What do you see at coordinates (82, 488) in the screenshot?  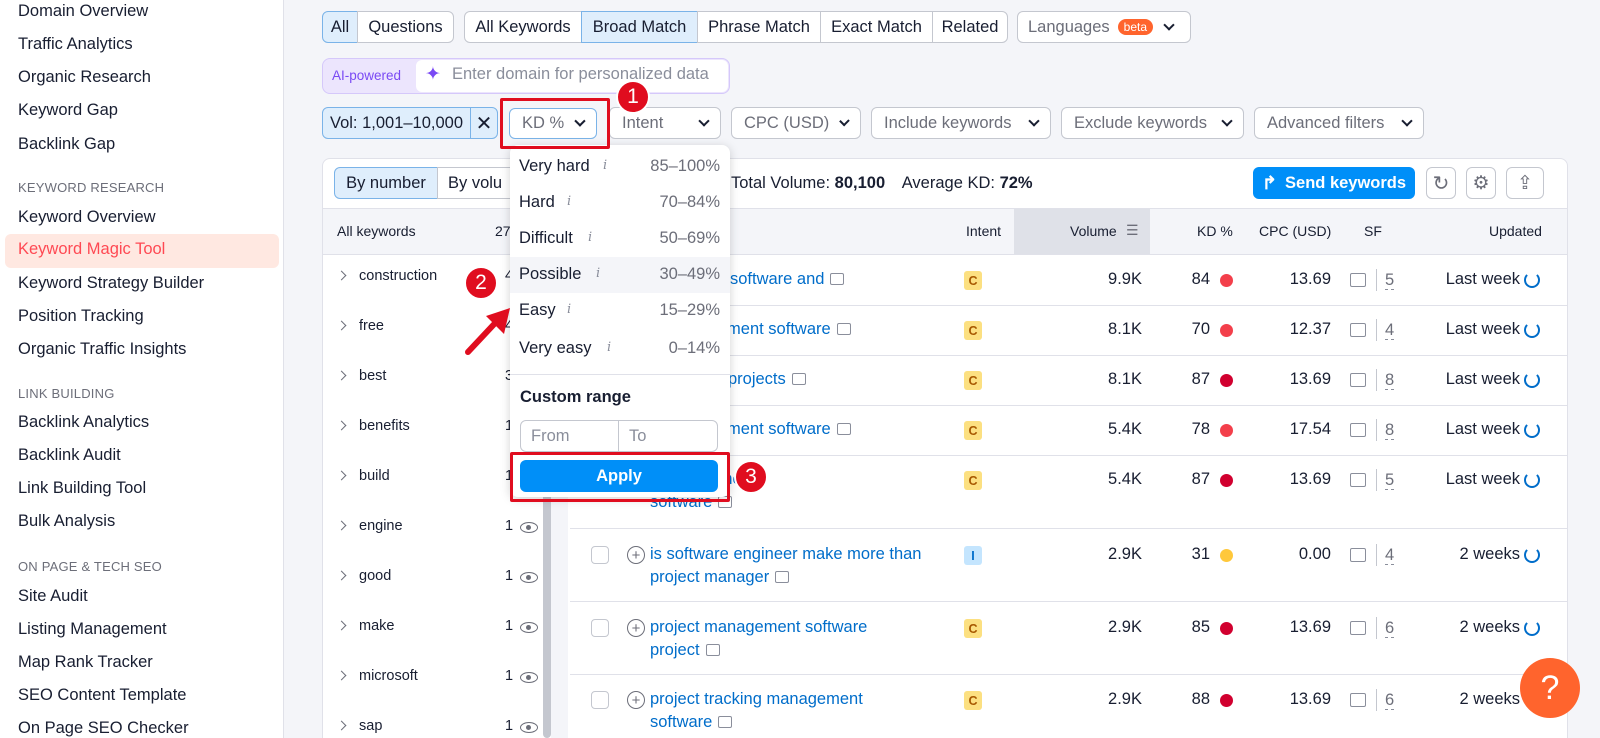 I see `nav-link-building-tool: Link Building Tool` at bounding box center [82, 488].